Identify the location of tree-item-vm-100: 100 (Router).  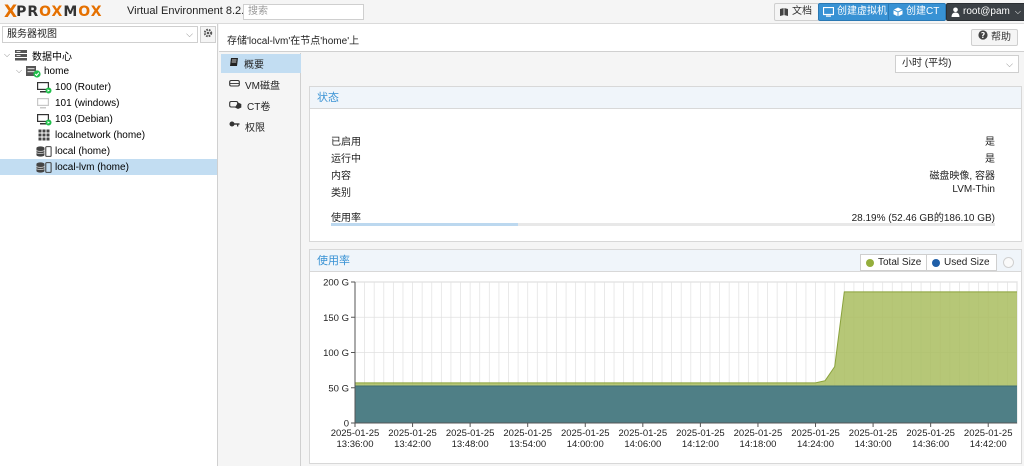
(108, 87).